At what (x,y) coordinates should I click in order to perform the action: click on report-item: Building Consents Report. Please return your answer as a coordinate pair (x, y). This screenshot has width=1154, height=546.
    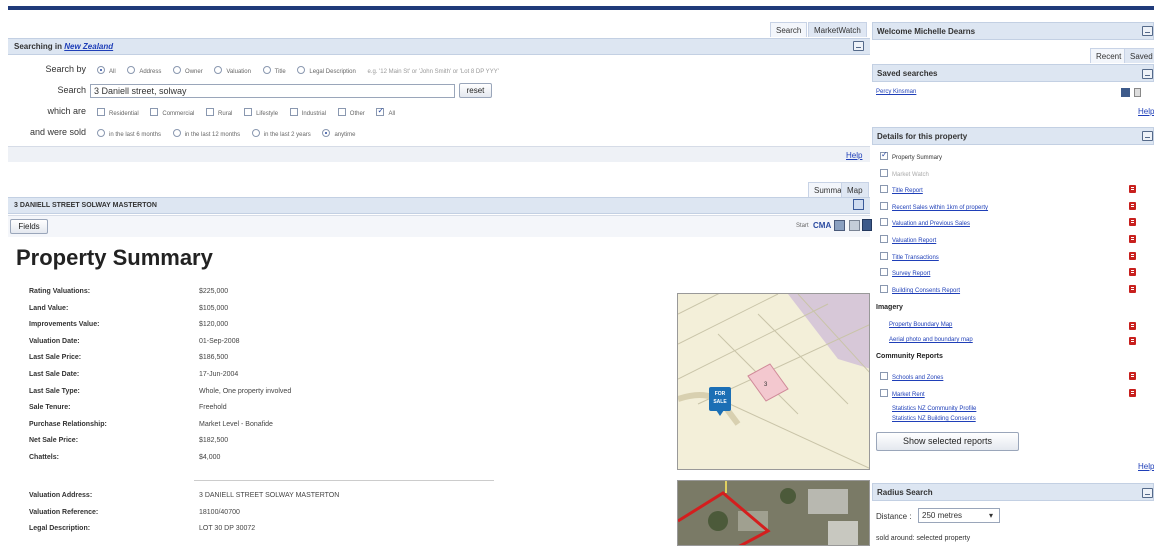
    Looking at the image, I should click on (920, 289).